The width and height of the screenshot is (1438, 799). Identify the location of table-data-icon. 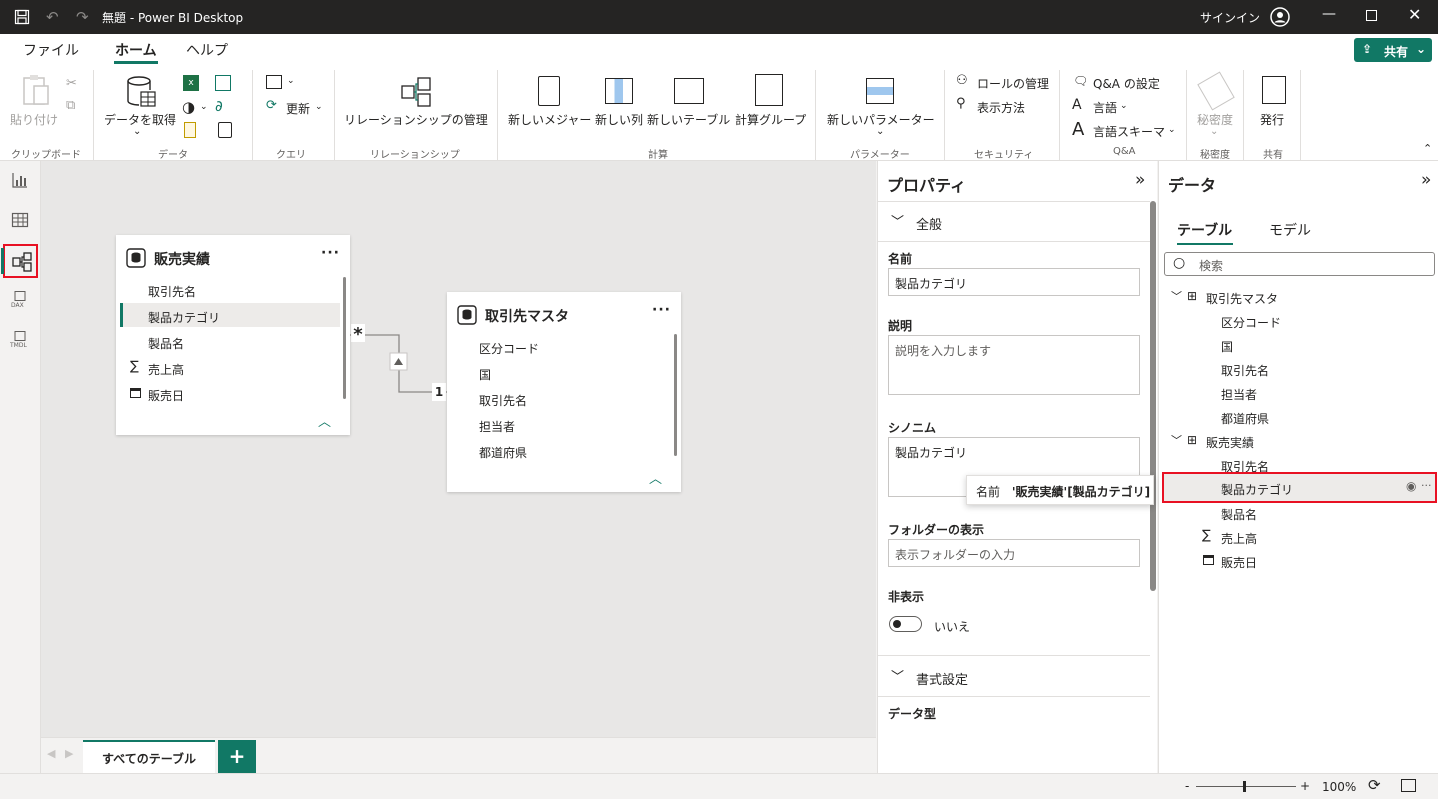
(223, 83).